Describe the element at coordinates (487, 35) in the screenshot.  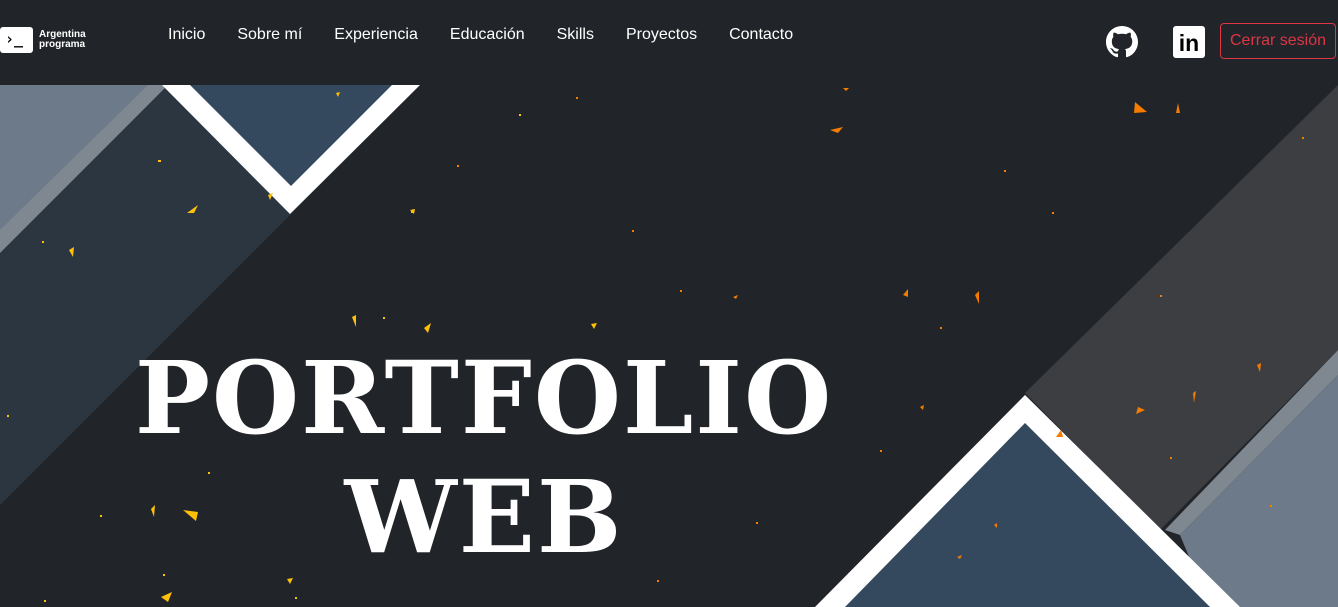
I see `nav-link-educacion: Educación` at that location.